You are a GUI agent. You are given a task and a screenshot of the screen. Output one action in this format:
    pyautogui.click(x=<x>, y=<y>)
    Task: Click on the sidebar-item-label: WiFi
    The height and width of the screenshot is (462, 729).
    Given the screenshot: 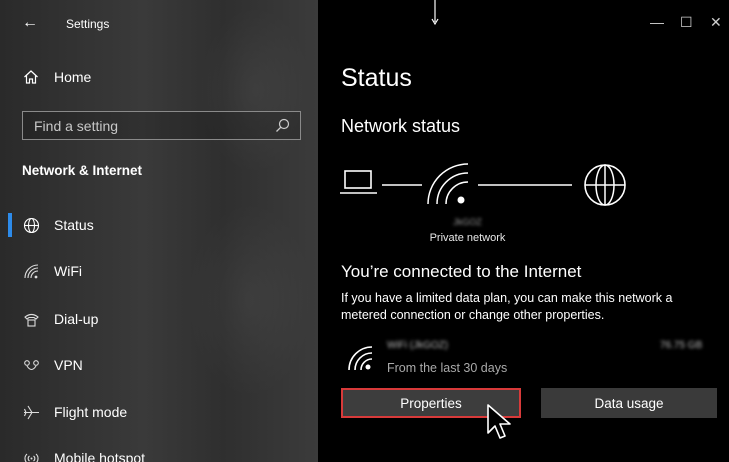 What is the action you would take?
    pyautogui.click(x=68, y=271)
    